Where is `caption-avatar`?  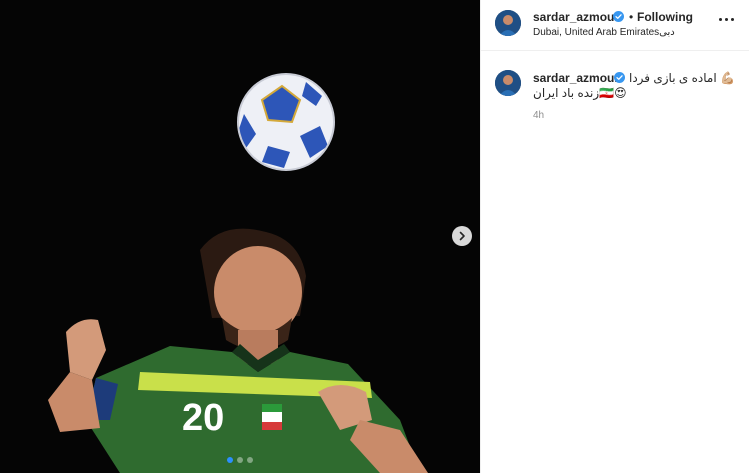 caption-avatar is located at coordinates (508, 83).